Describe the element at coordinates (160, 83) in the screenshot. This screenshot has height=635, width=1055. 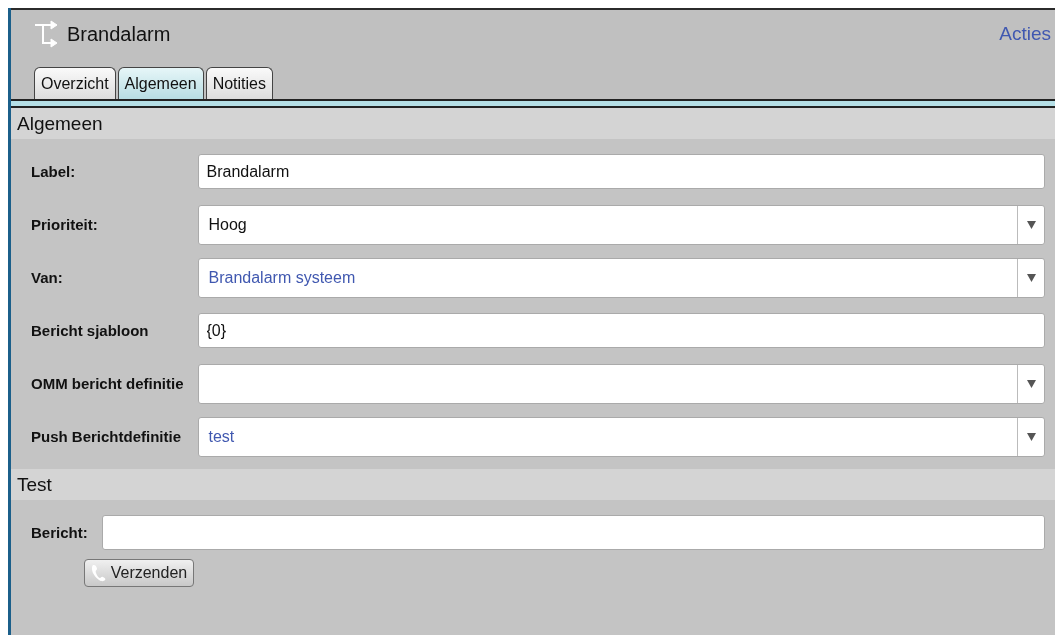
I see `tab: Algemeen` at that location.